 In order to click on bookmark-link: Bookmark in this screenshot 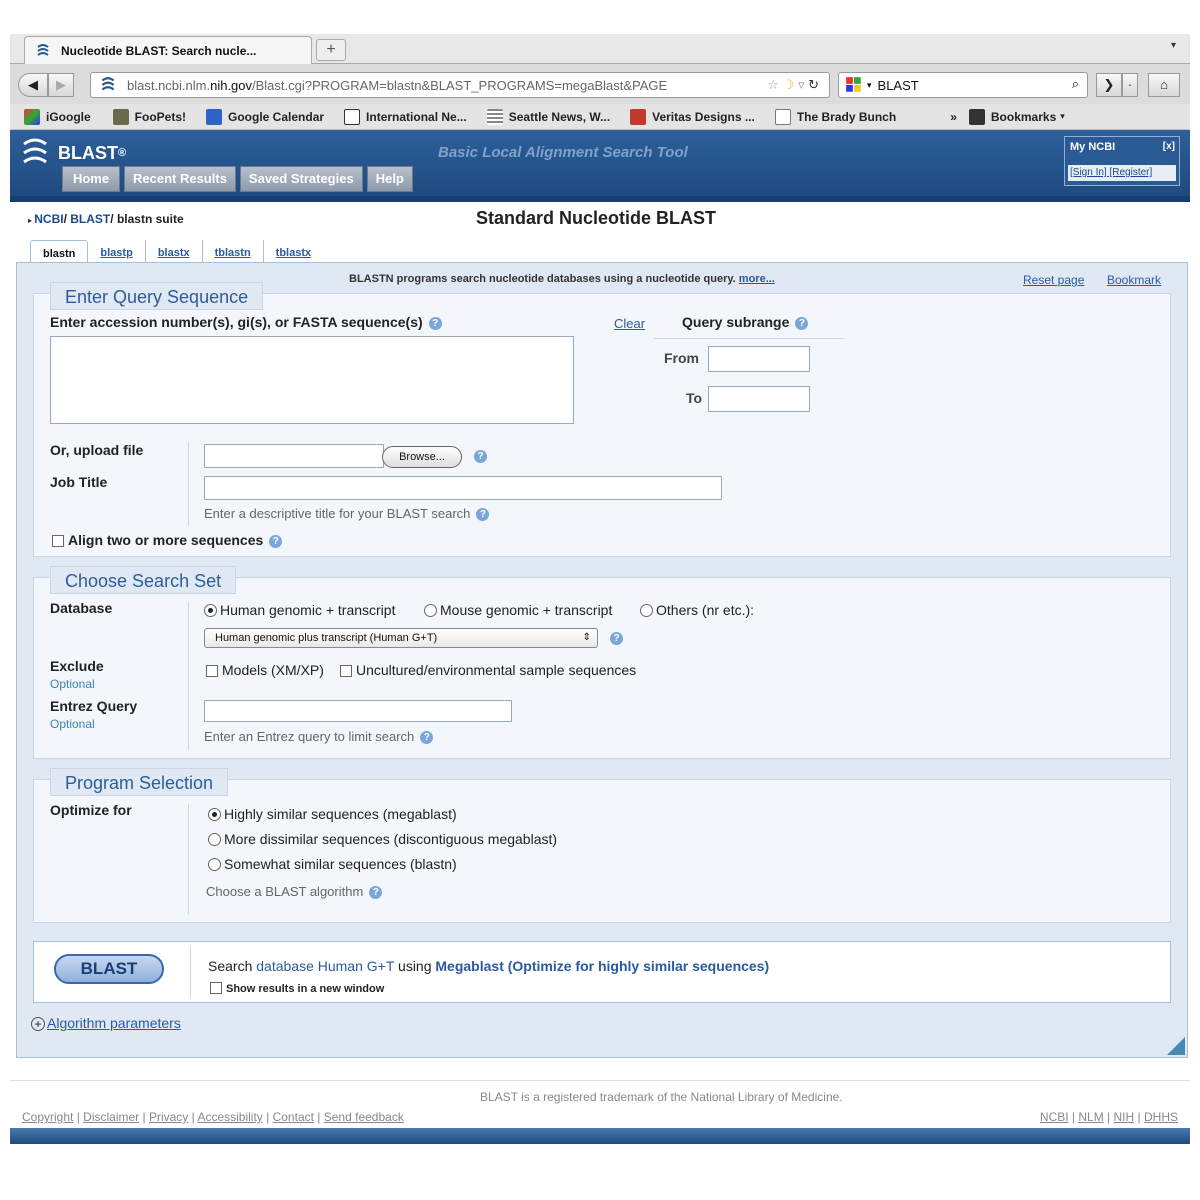, I will do `click(1134, 280)`.